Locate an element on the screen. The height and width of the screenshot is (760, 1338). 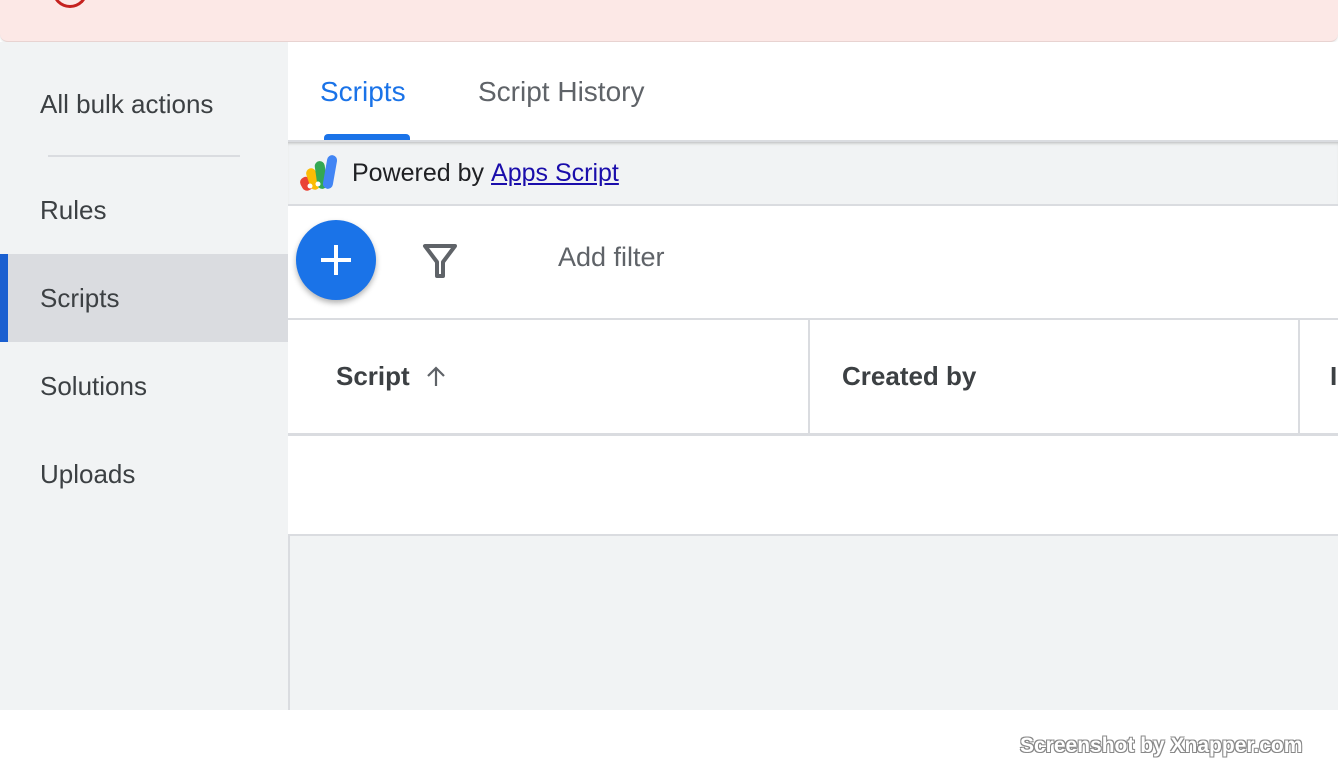
table-body-empty is located at coordinates (813, 486).